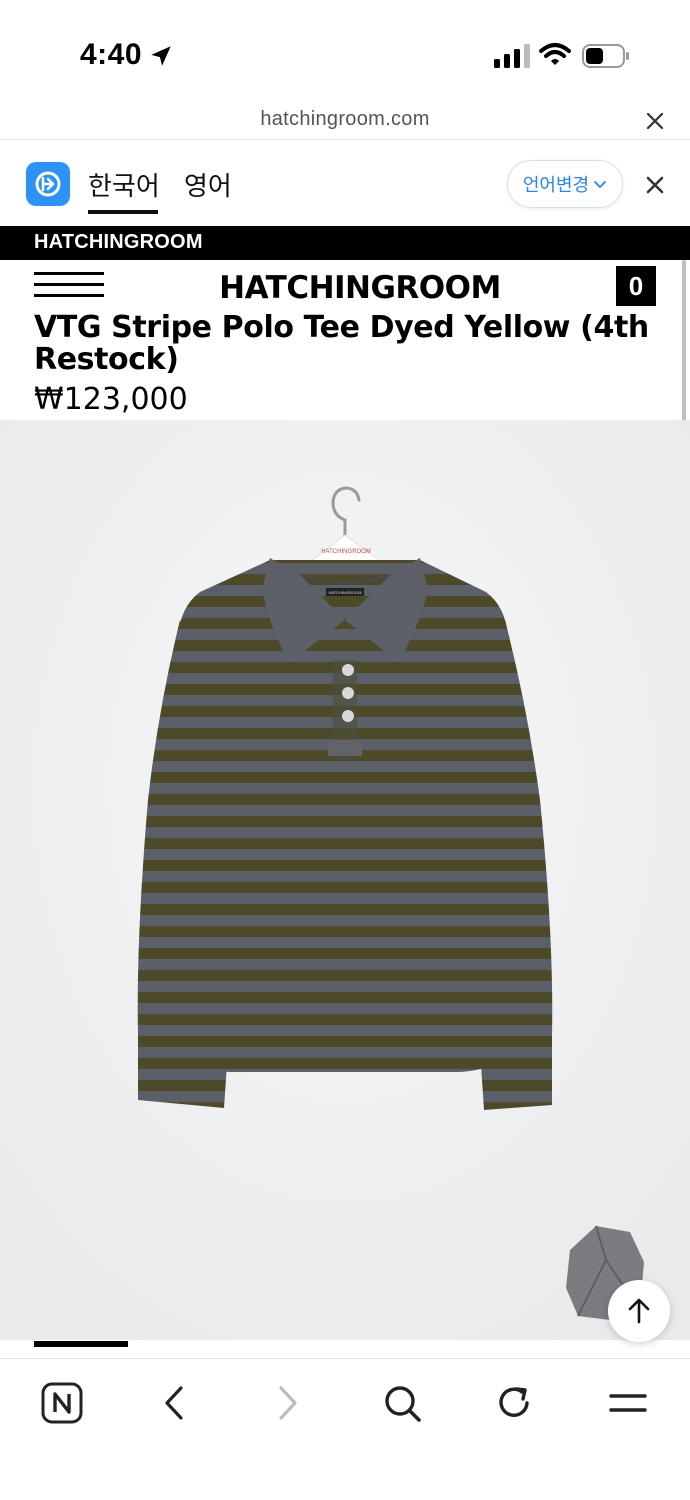 Image resolution: width=690 pixels, height=1500 pixels. I want to click on menu-icon, so click(628, 1403).